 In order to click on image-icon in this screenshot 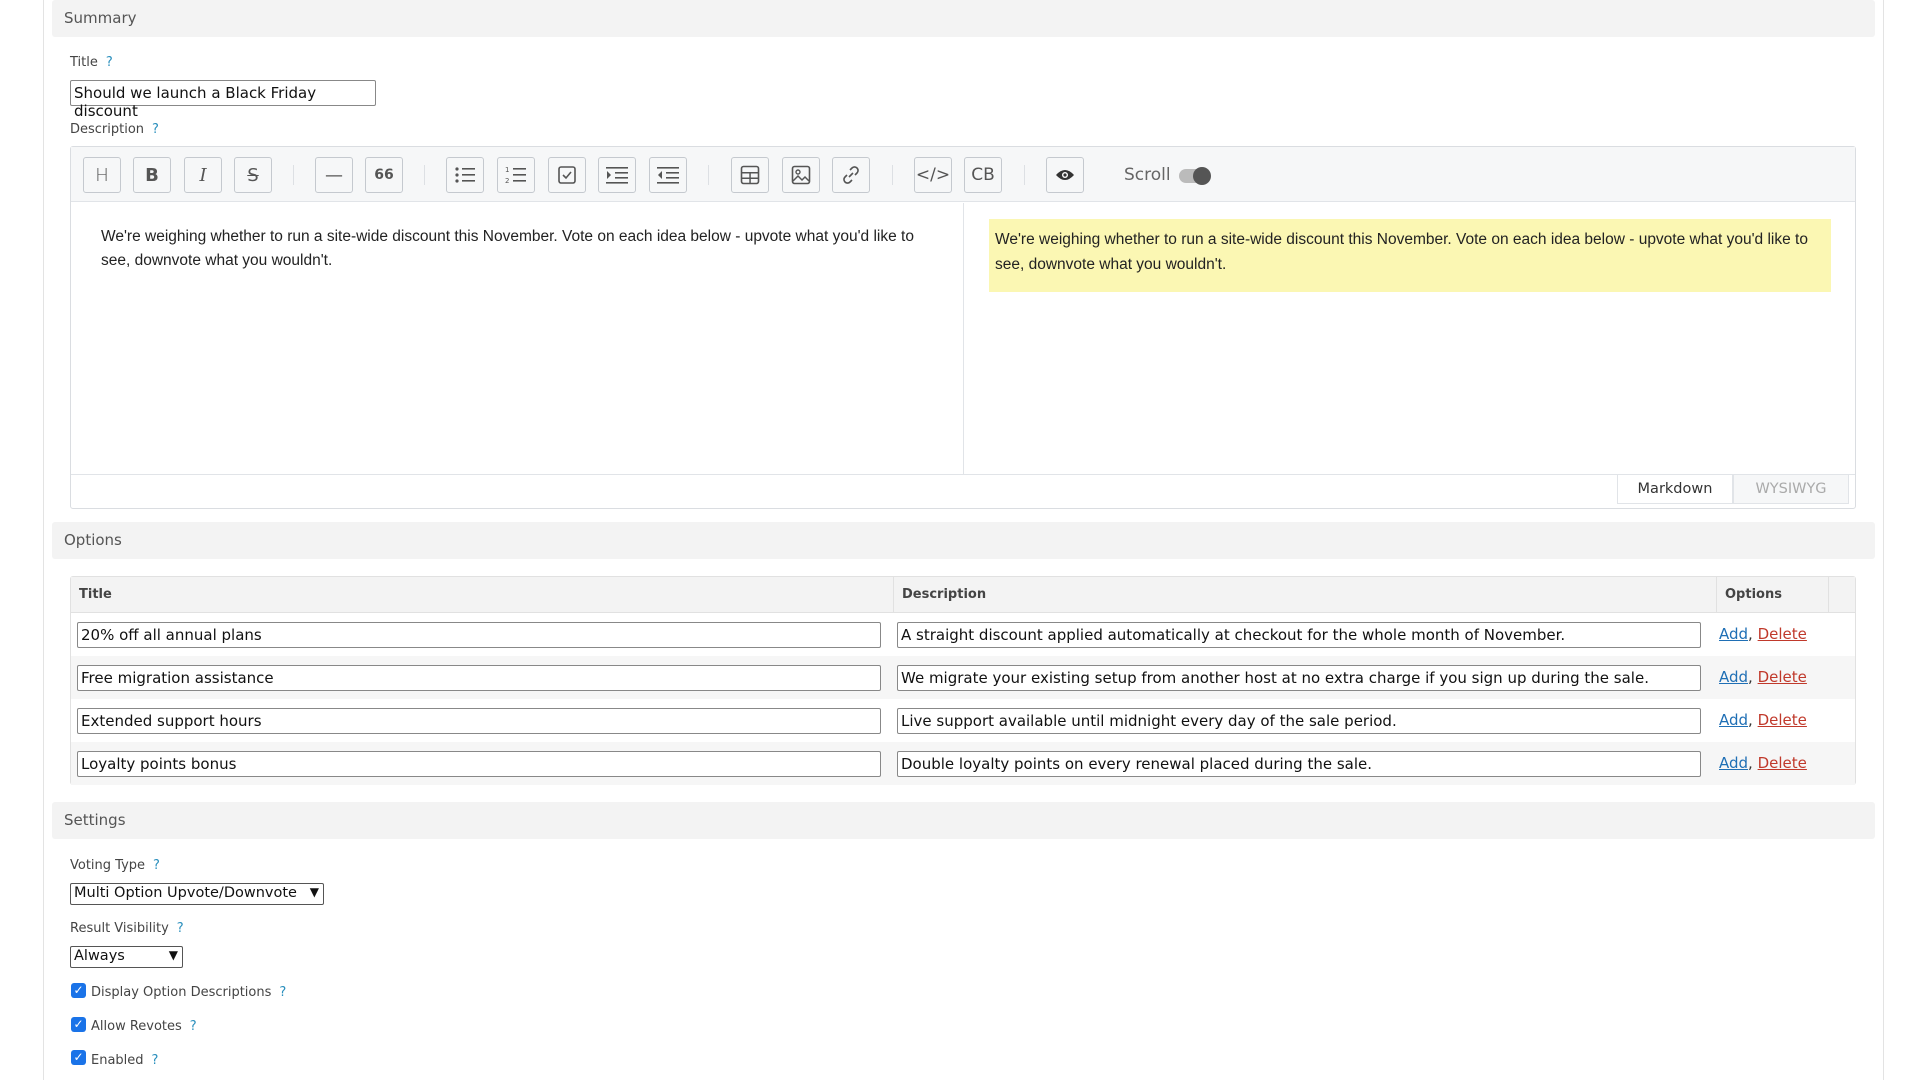, I will do `click(801, 175)`.